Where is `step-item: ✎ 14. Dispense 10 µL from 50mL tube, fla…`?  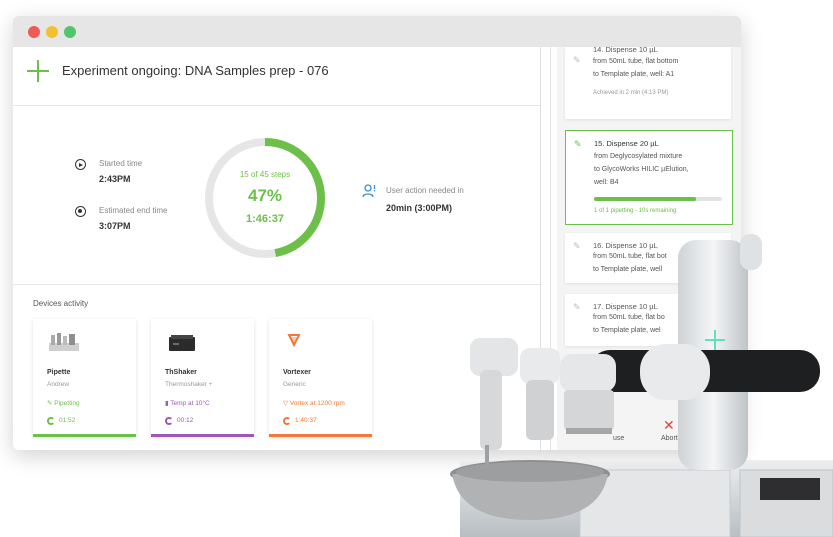
step-item: ✎ 14. Dispense 10 µL from 50mL tube, fla… is located at coordinates (648, 82).